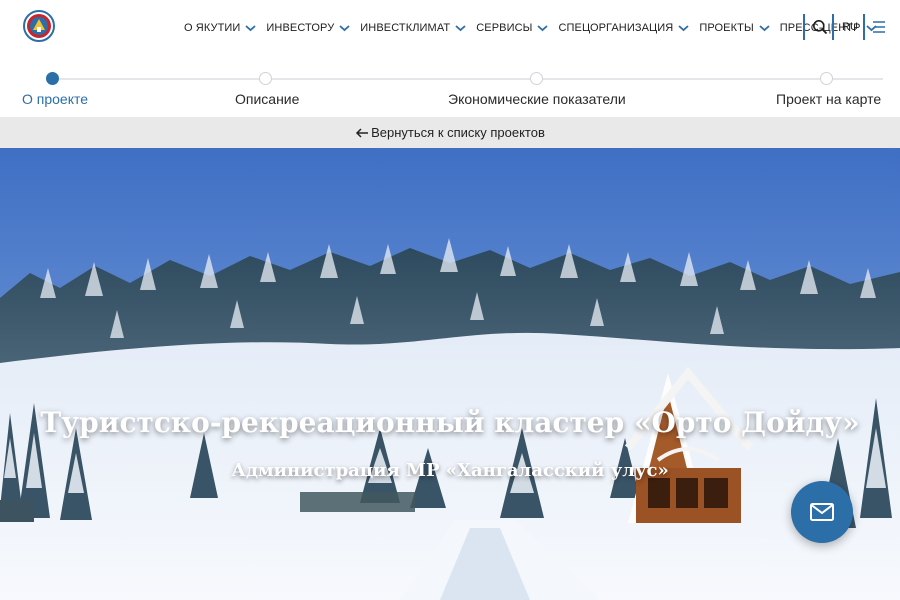 Image resolution: width=900 pixels, height=600 pixels. I want to click on step-dot-description, so click(265, 78).